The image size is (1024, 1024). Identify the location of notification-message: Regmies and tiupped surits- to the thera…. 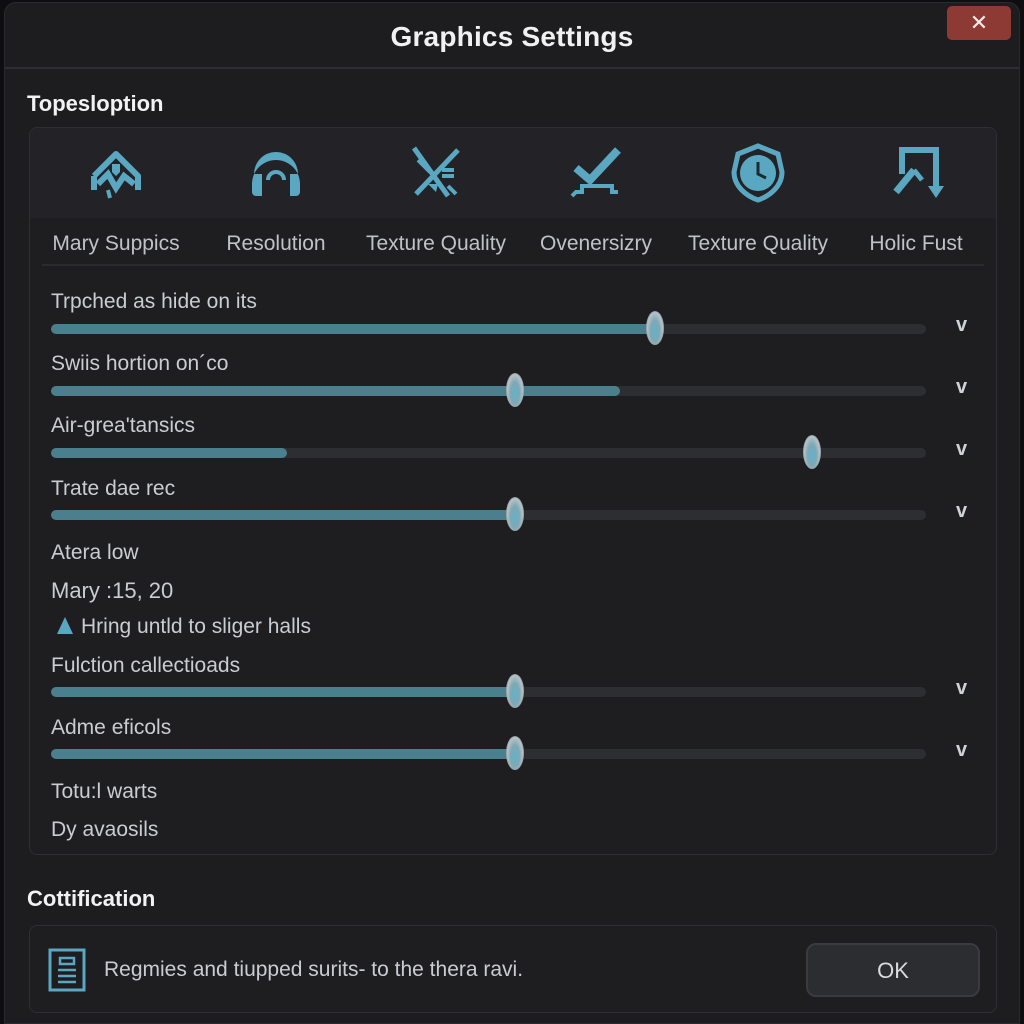
(314, 969).